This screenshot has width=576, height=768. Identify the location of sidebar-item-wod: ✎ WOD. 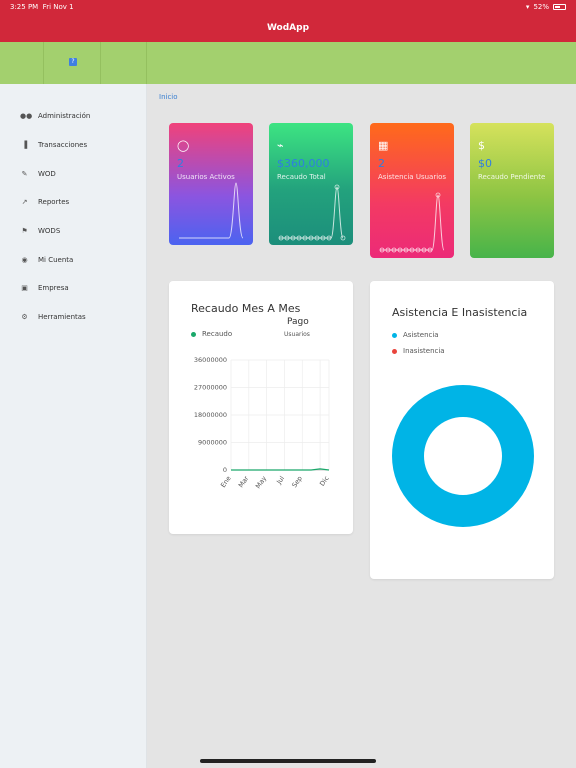
(38, 174).